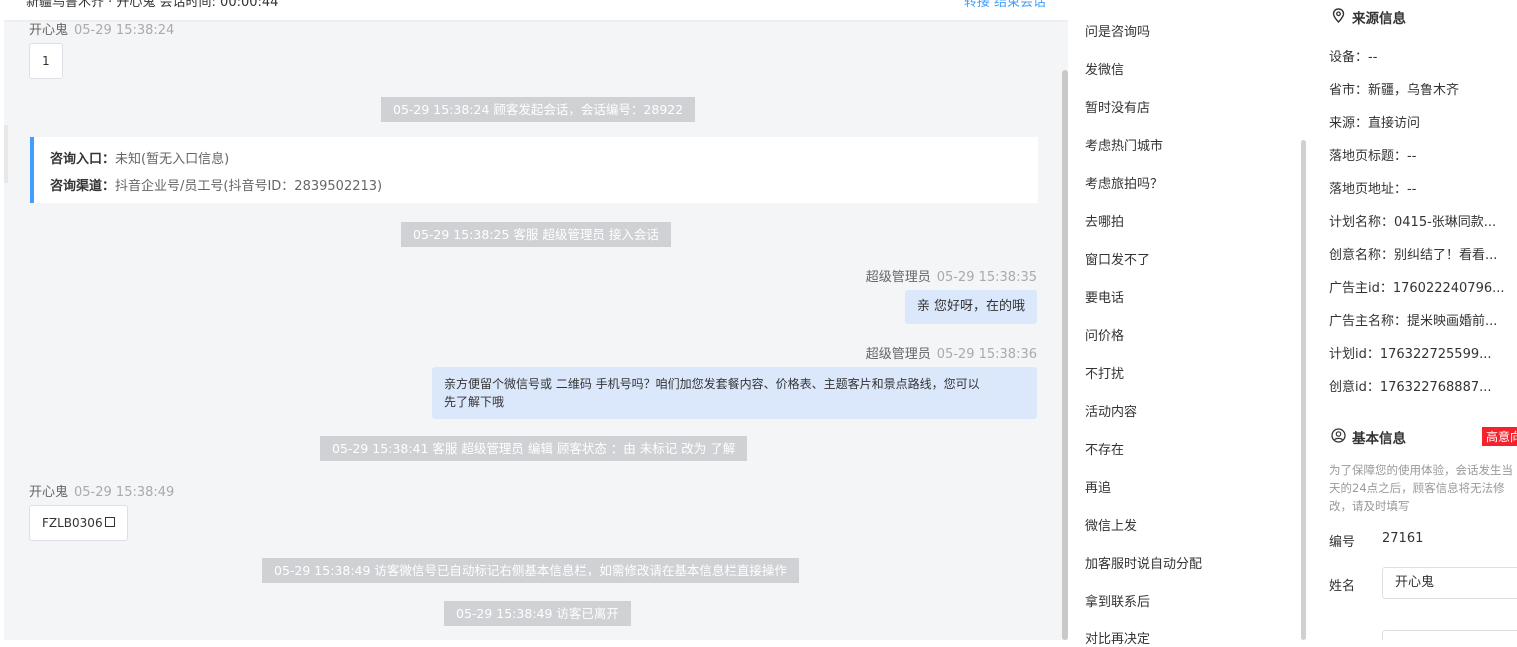  I want to click on quick-reply-item: 不存在, so click(1104, 448).